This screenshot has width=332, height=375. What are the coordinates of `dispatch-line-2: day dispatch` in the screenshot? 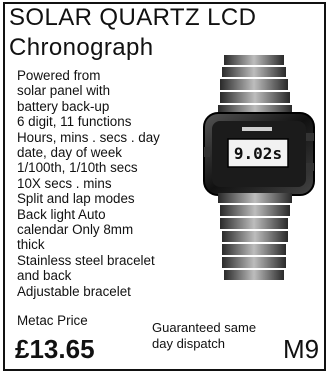 It's located at (188, 343).